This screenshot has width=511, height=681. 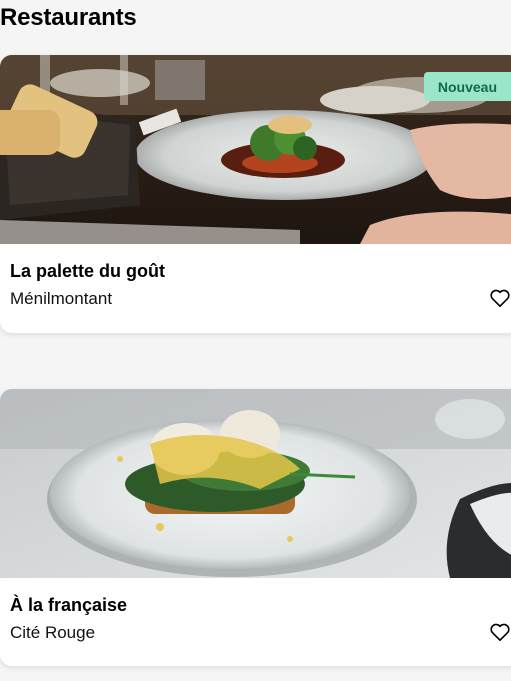 I want to click on new-badge: Nouveau, so click(x=467, y=86).